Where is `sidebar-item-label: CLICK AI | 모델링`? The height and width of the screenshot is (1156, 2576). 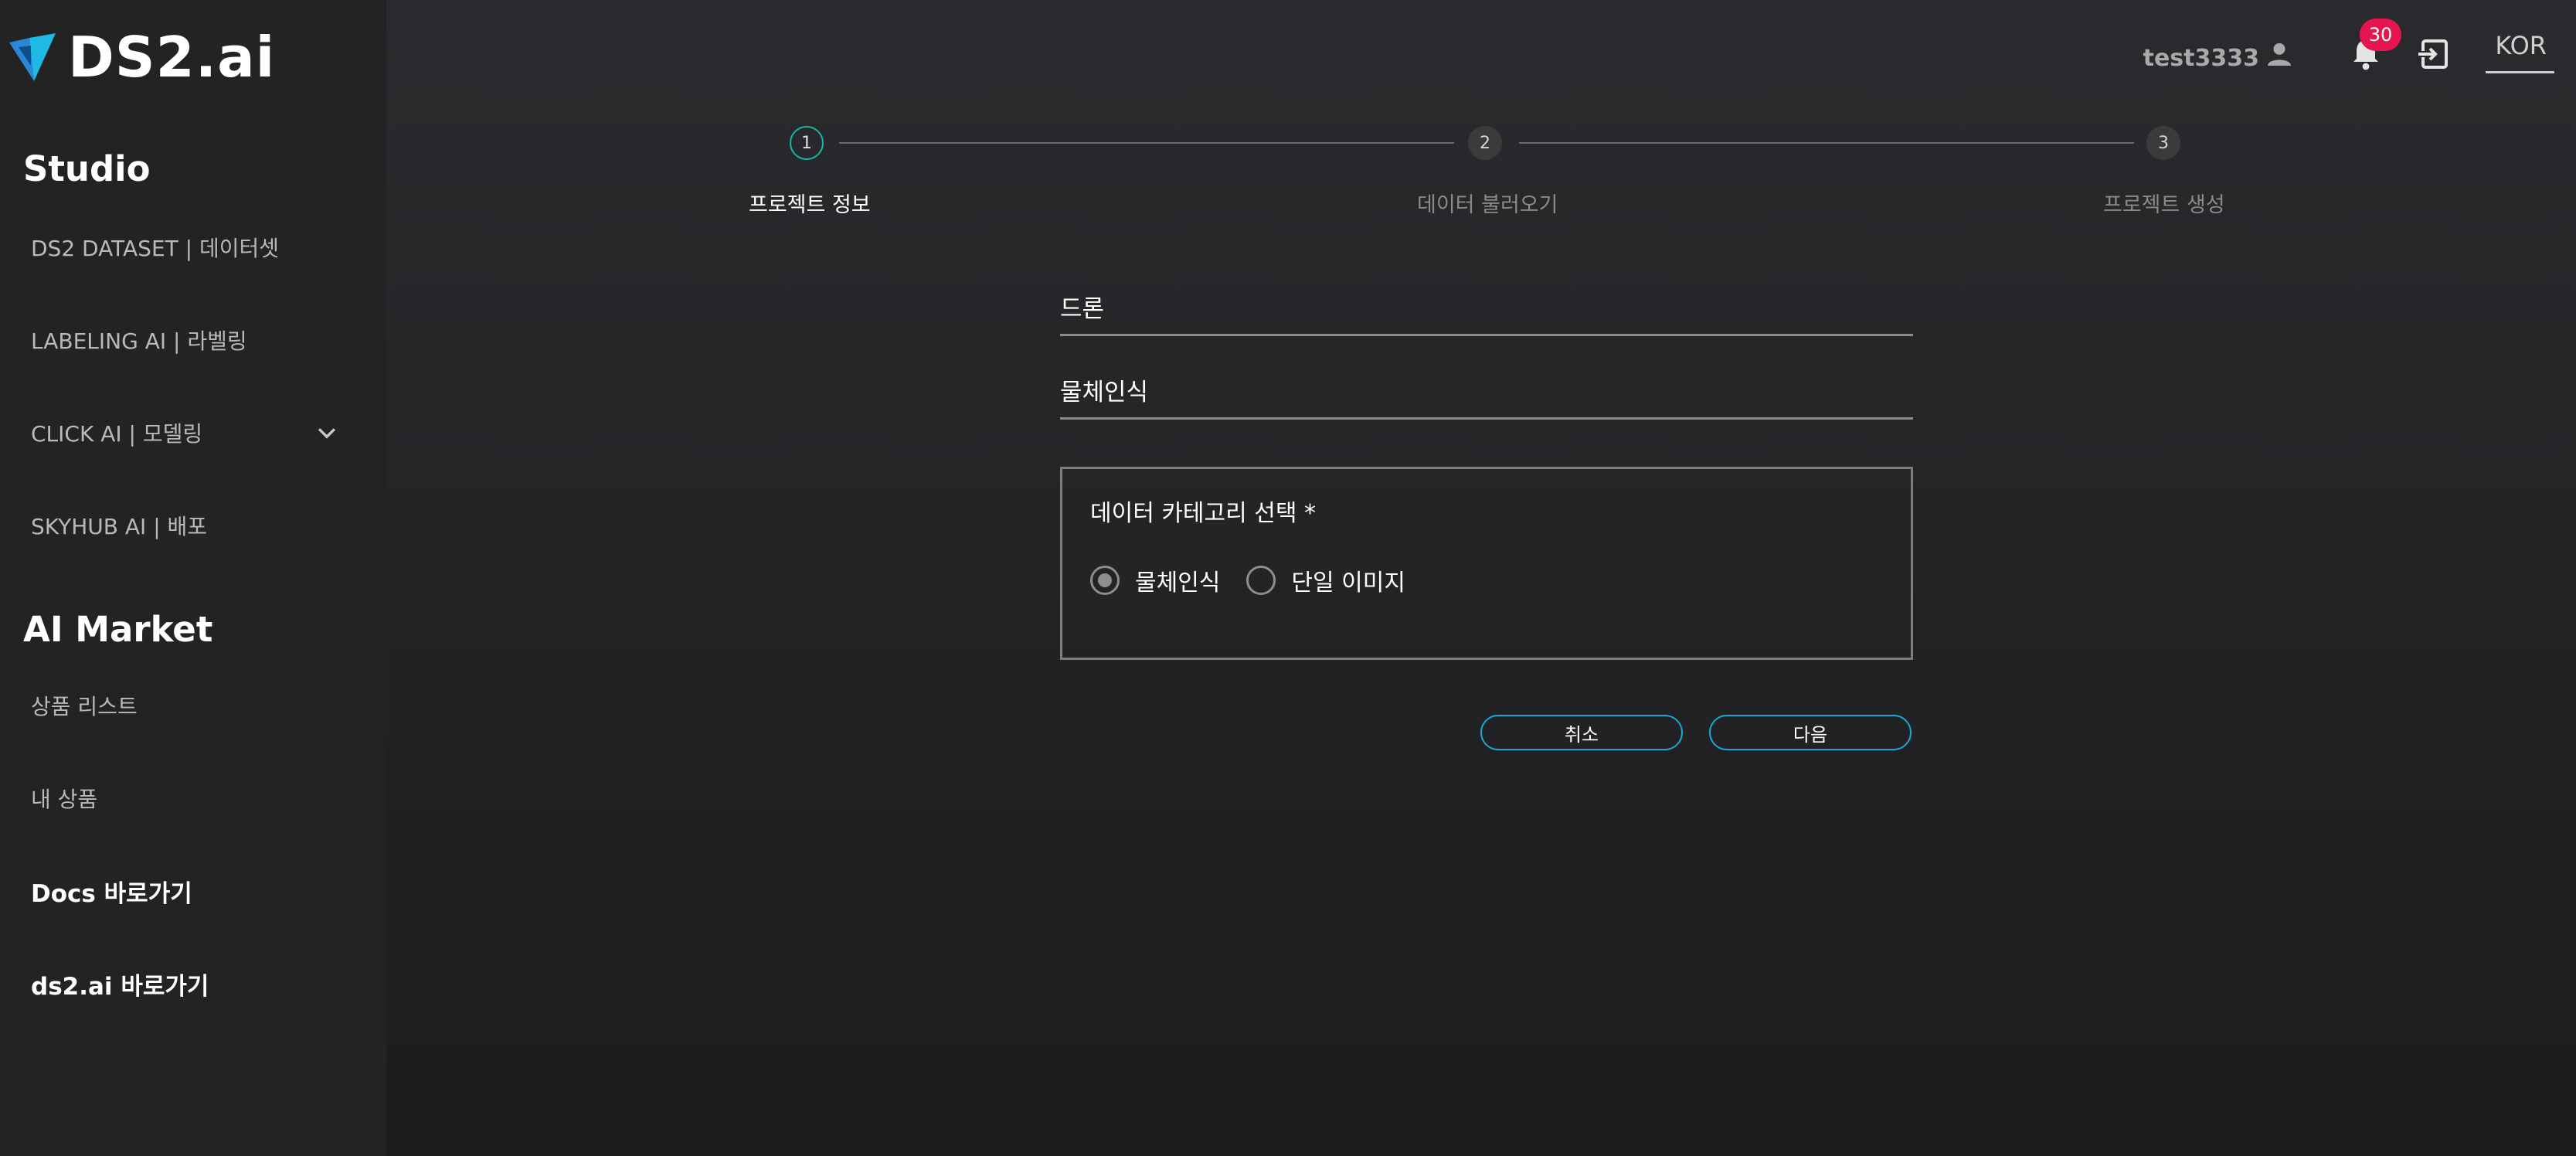
sidebar-item-label: CLICK AI | 모델링 is located at coordinates (117, 434).